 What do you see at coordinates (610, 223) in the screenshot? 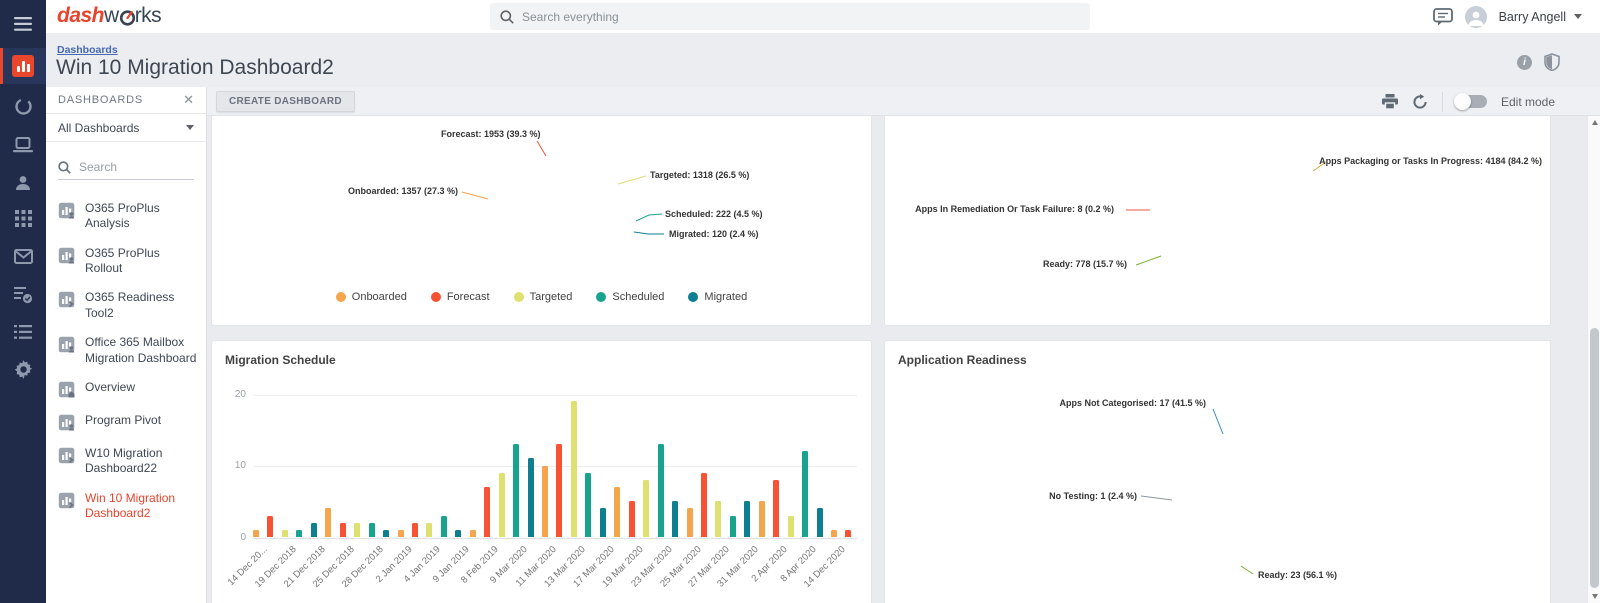
I see `donut-slice-scheduled` at bounding box center [610, 223].